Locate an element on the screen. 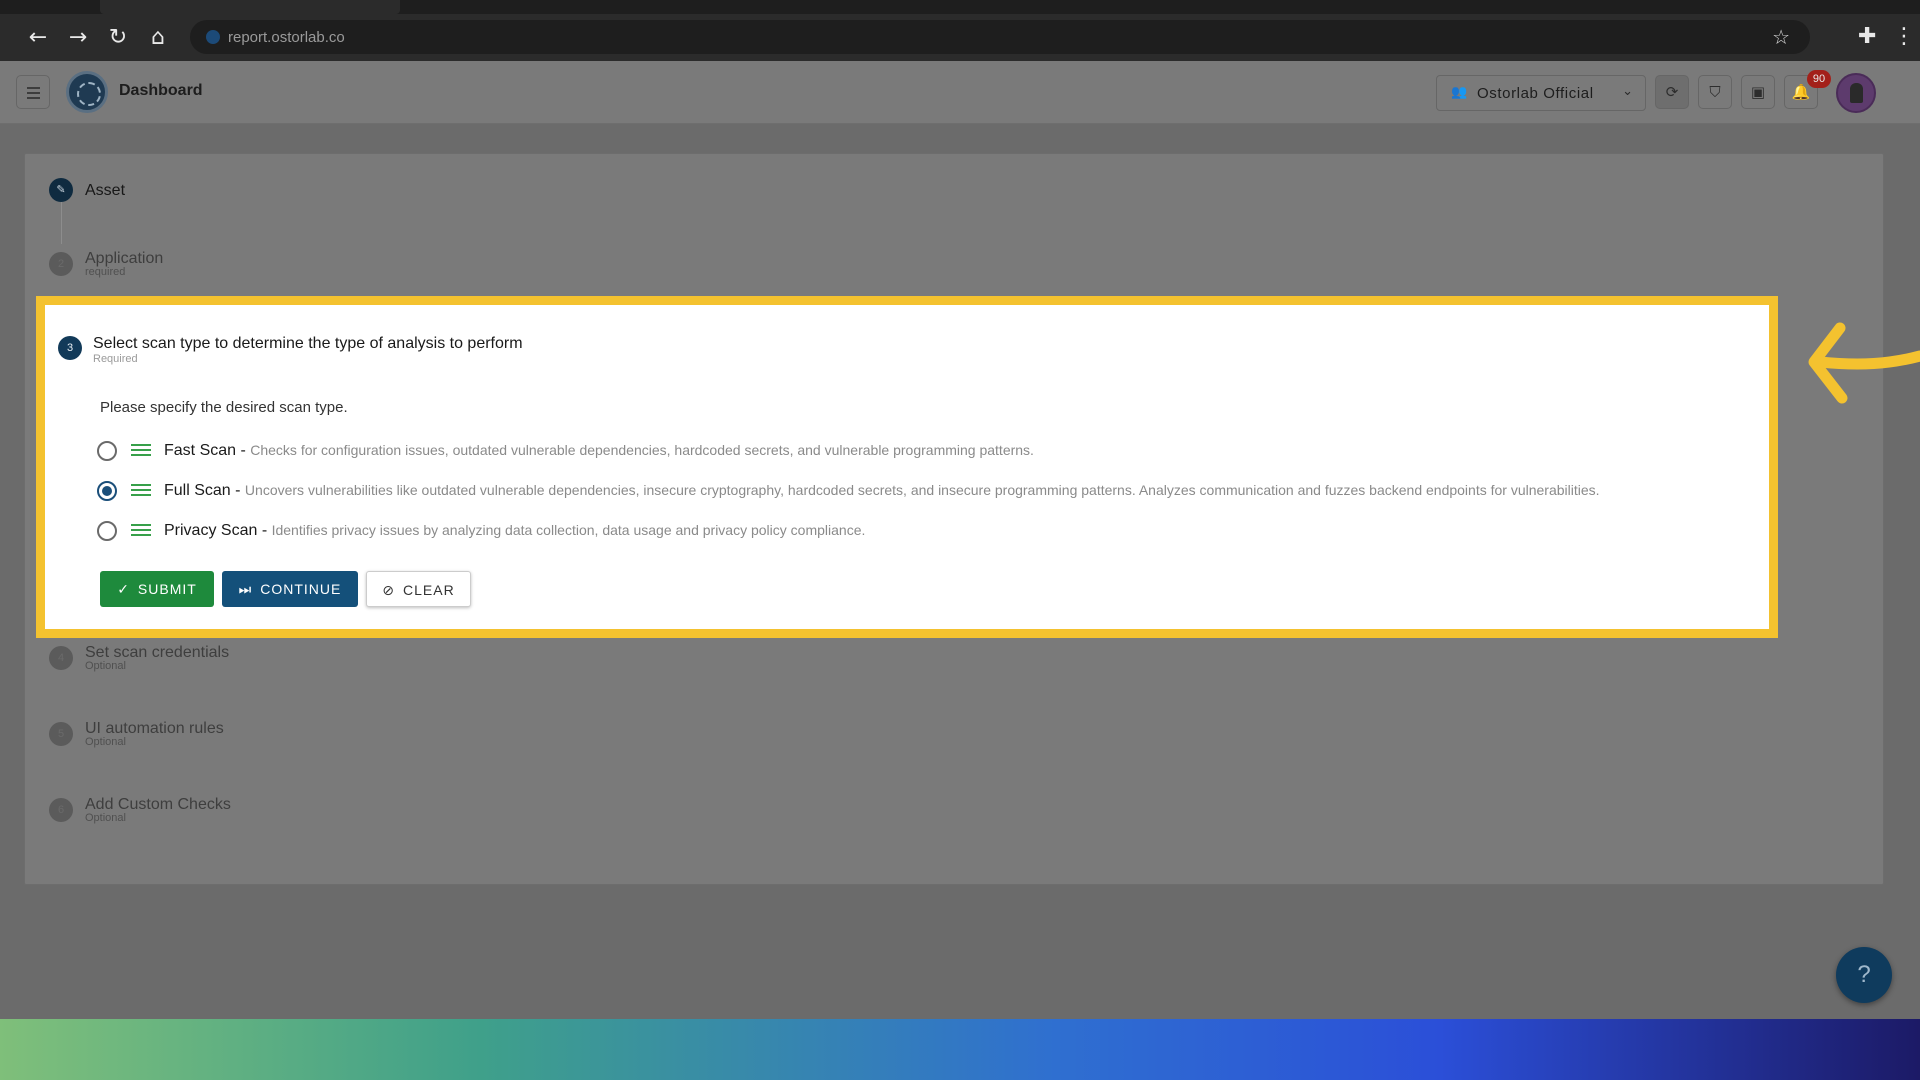 Image resolution: width=1920 pixels, height=1080 pixels. step-1-title: Asset is located at coordinates (105, 191).